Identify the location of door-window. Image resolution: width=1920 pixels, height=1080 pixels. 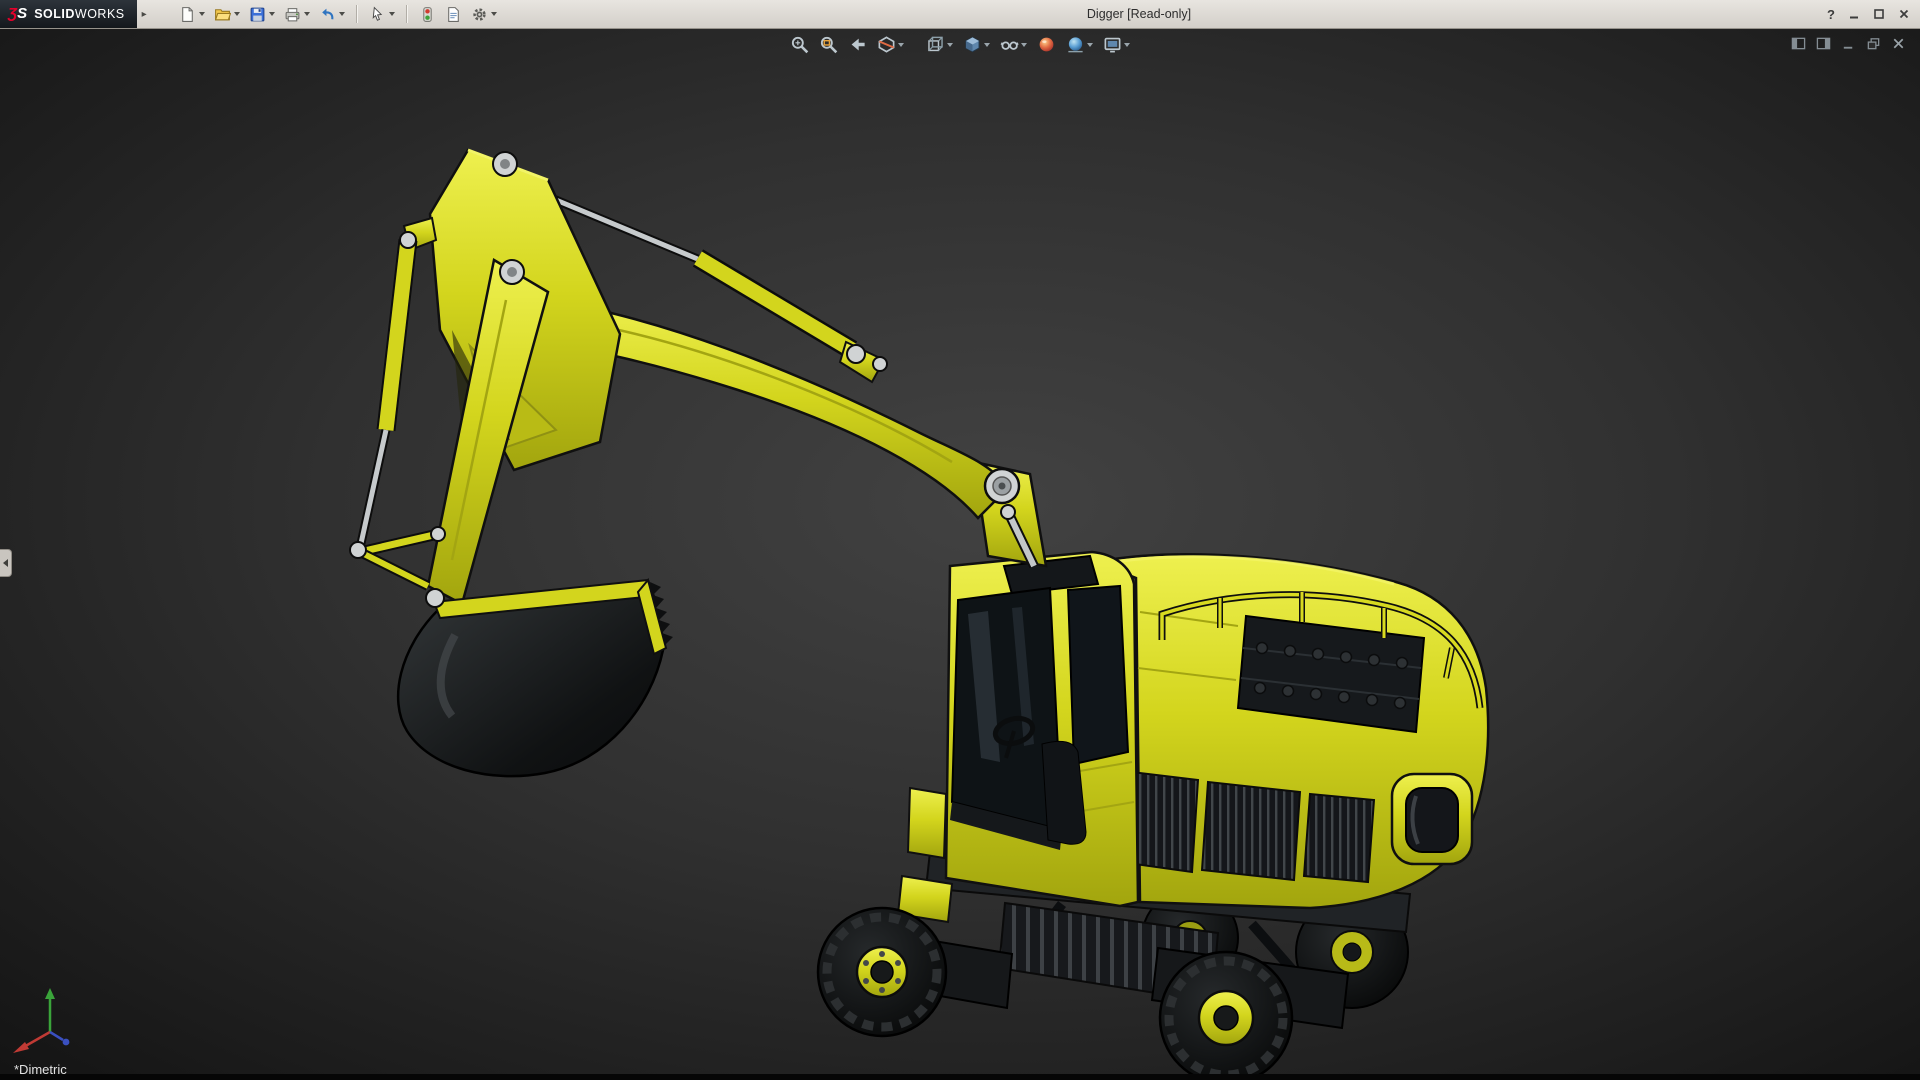
(1098, 675).